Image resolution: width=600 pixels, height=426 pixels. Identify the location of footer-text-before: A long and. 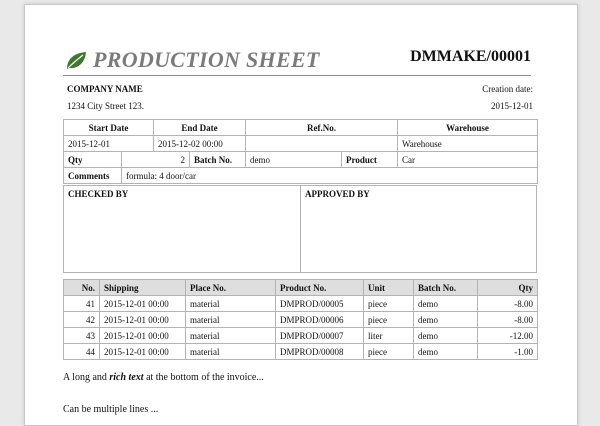
(86, 377).